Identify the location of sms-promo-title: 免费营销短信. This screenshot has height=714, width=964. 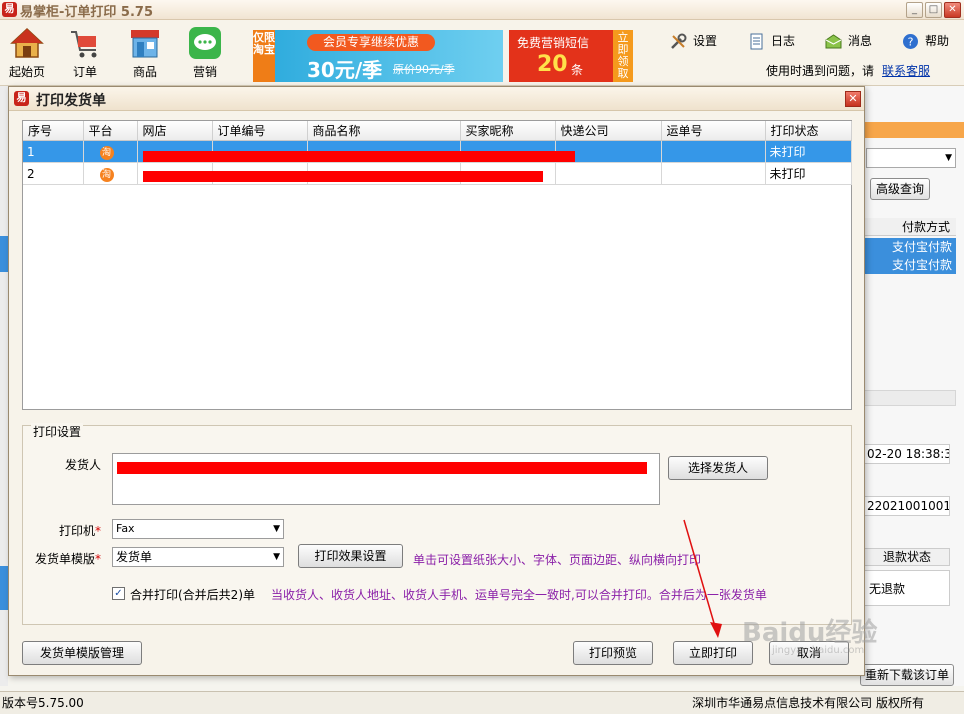
(553, 43).